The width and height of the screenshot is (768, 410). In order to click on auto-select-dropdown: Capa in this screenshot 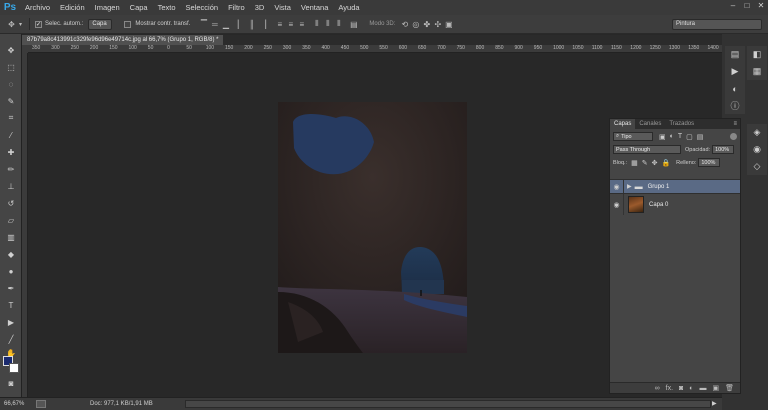, I will do `click(100, 24)`.